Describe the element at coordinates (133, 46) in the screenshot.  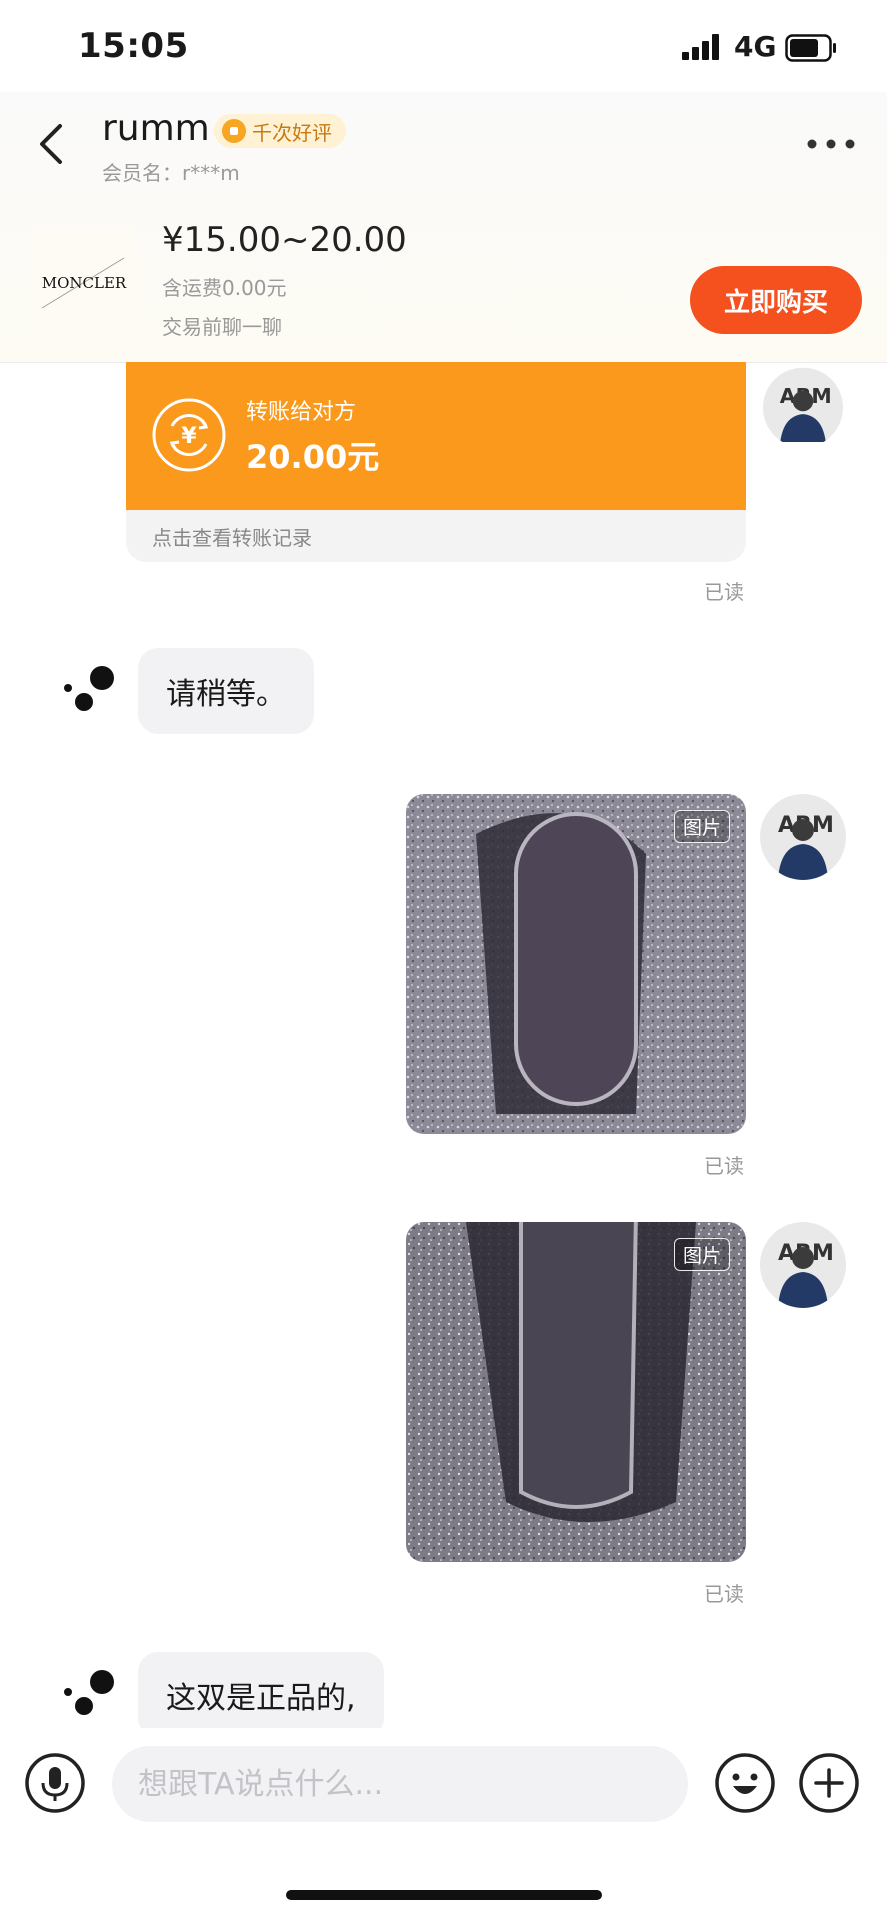
I see `status-time: 15:05` at that location.